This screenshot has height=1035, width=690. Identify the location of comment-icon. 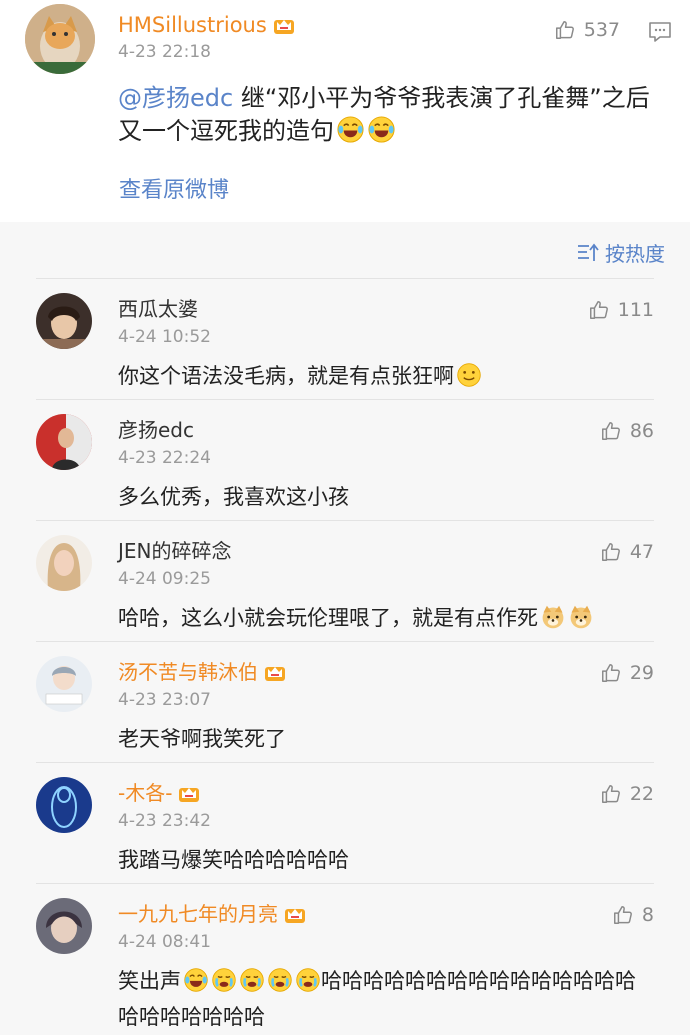
(660, 32).